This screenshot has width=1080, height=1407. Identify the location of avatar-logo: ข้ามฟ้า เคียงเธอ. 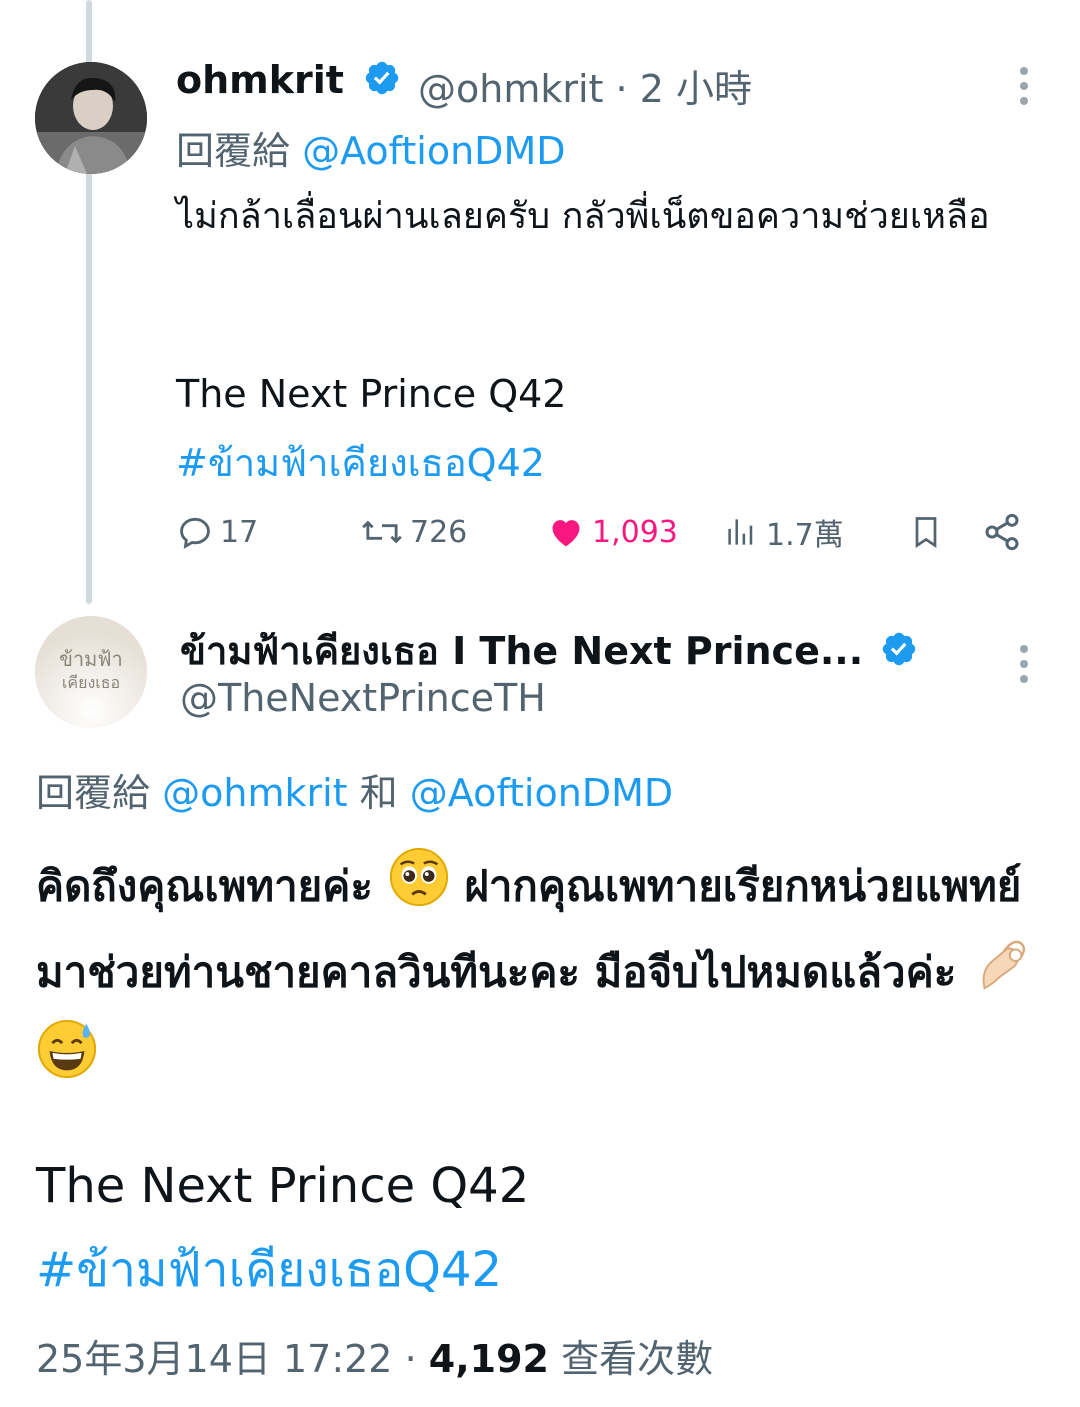
(91, 672).